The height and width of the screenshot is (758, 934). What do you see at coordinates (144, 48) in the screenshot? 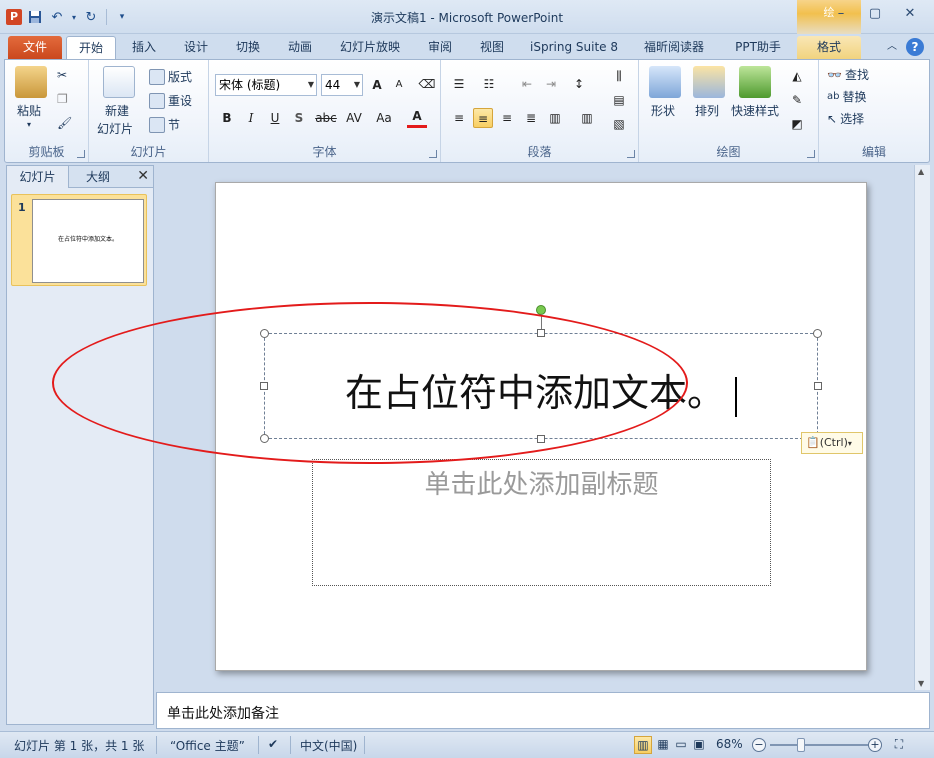
I see `tab-insert: 插入` at bounding box center [144, 48].